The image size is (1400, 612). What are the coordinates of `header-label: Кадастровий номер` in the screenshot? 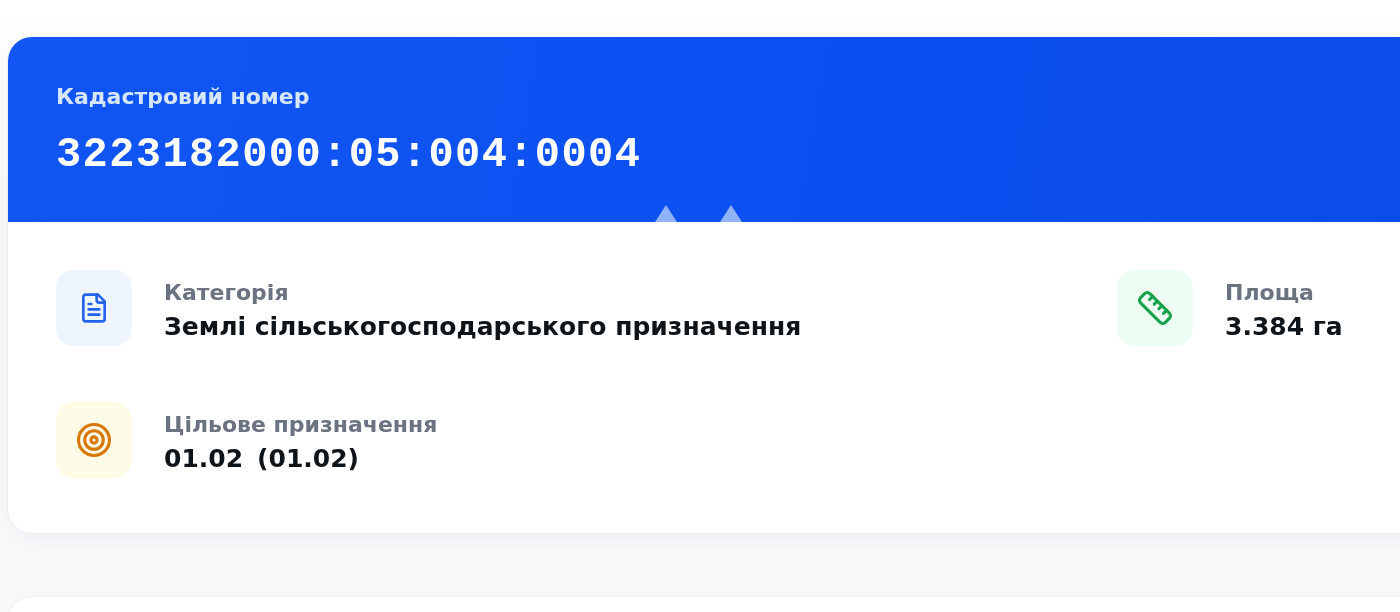 It's located at (183, 97).